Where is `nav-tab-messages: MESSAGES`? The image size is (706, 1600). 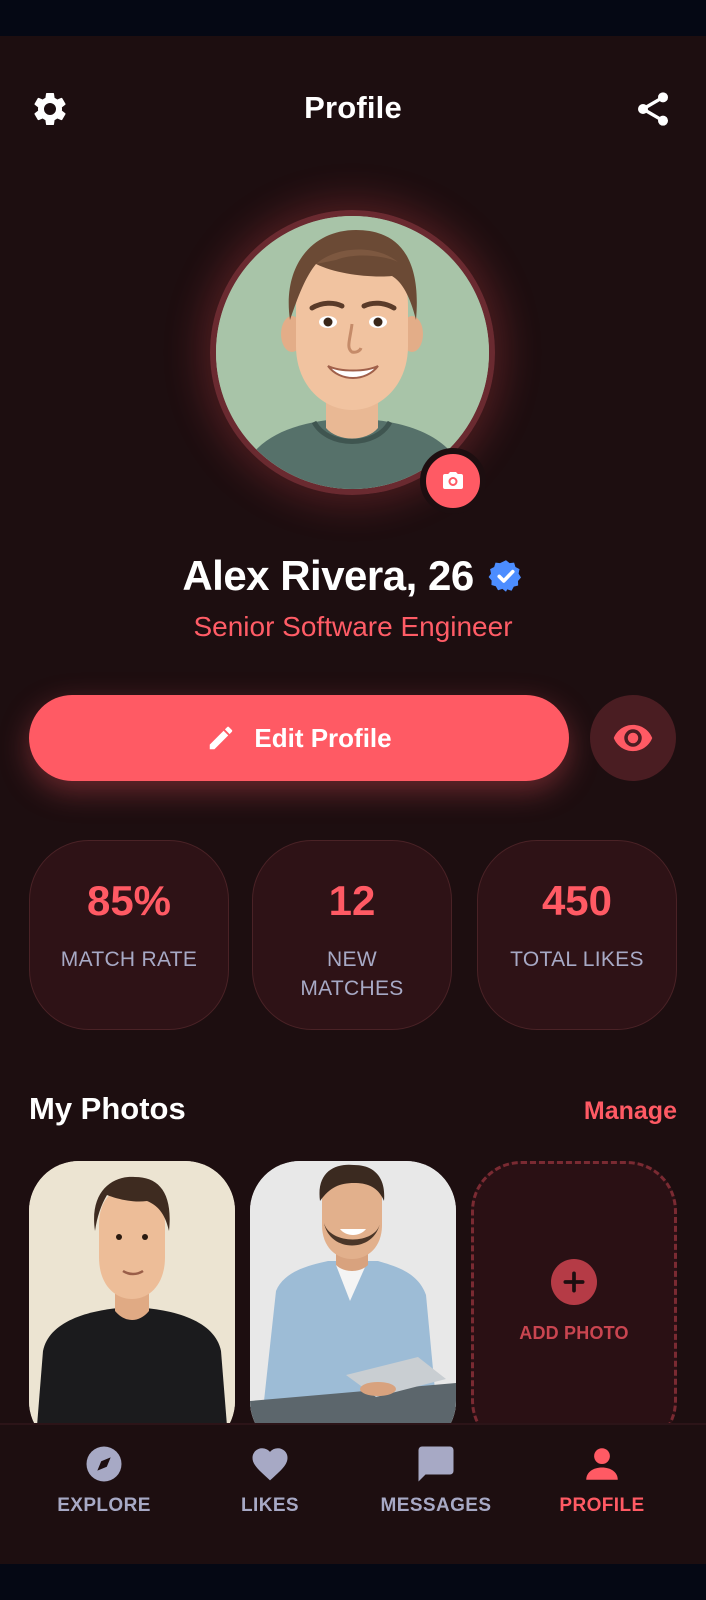
nav-tab-messages: MESSAGES is located at coordinates (436, 1488).